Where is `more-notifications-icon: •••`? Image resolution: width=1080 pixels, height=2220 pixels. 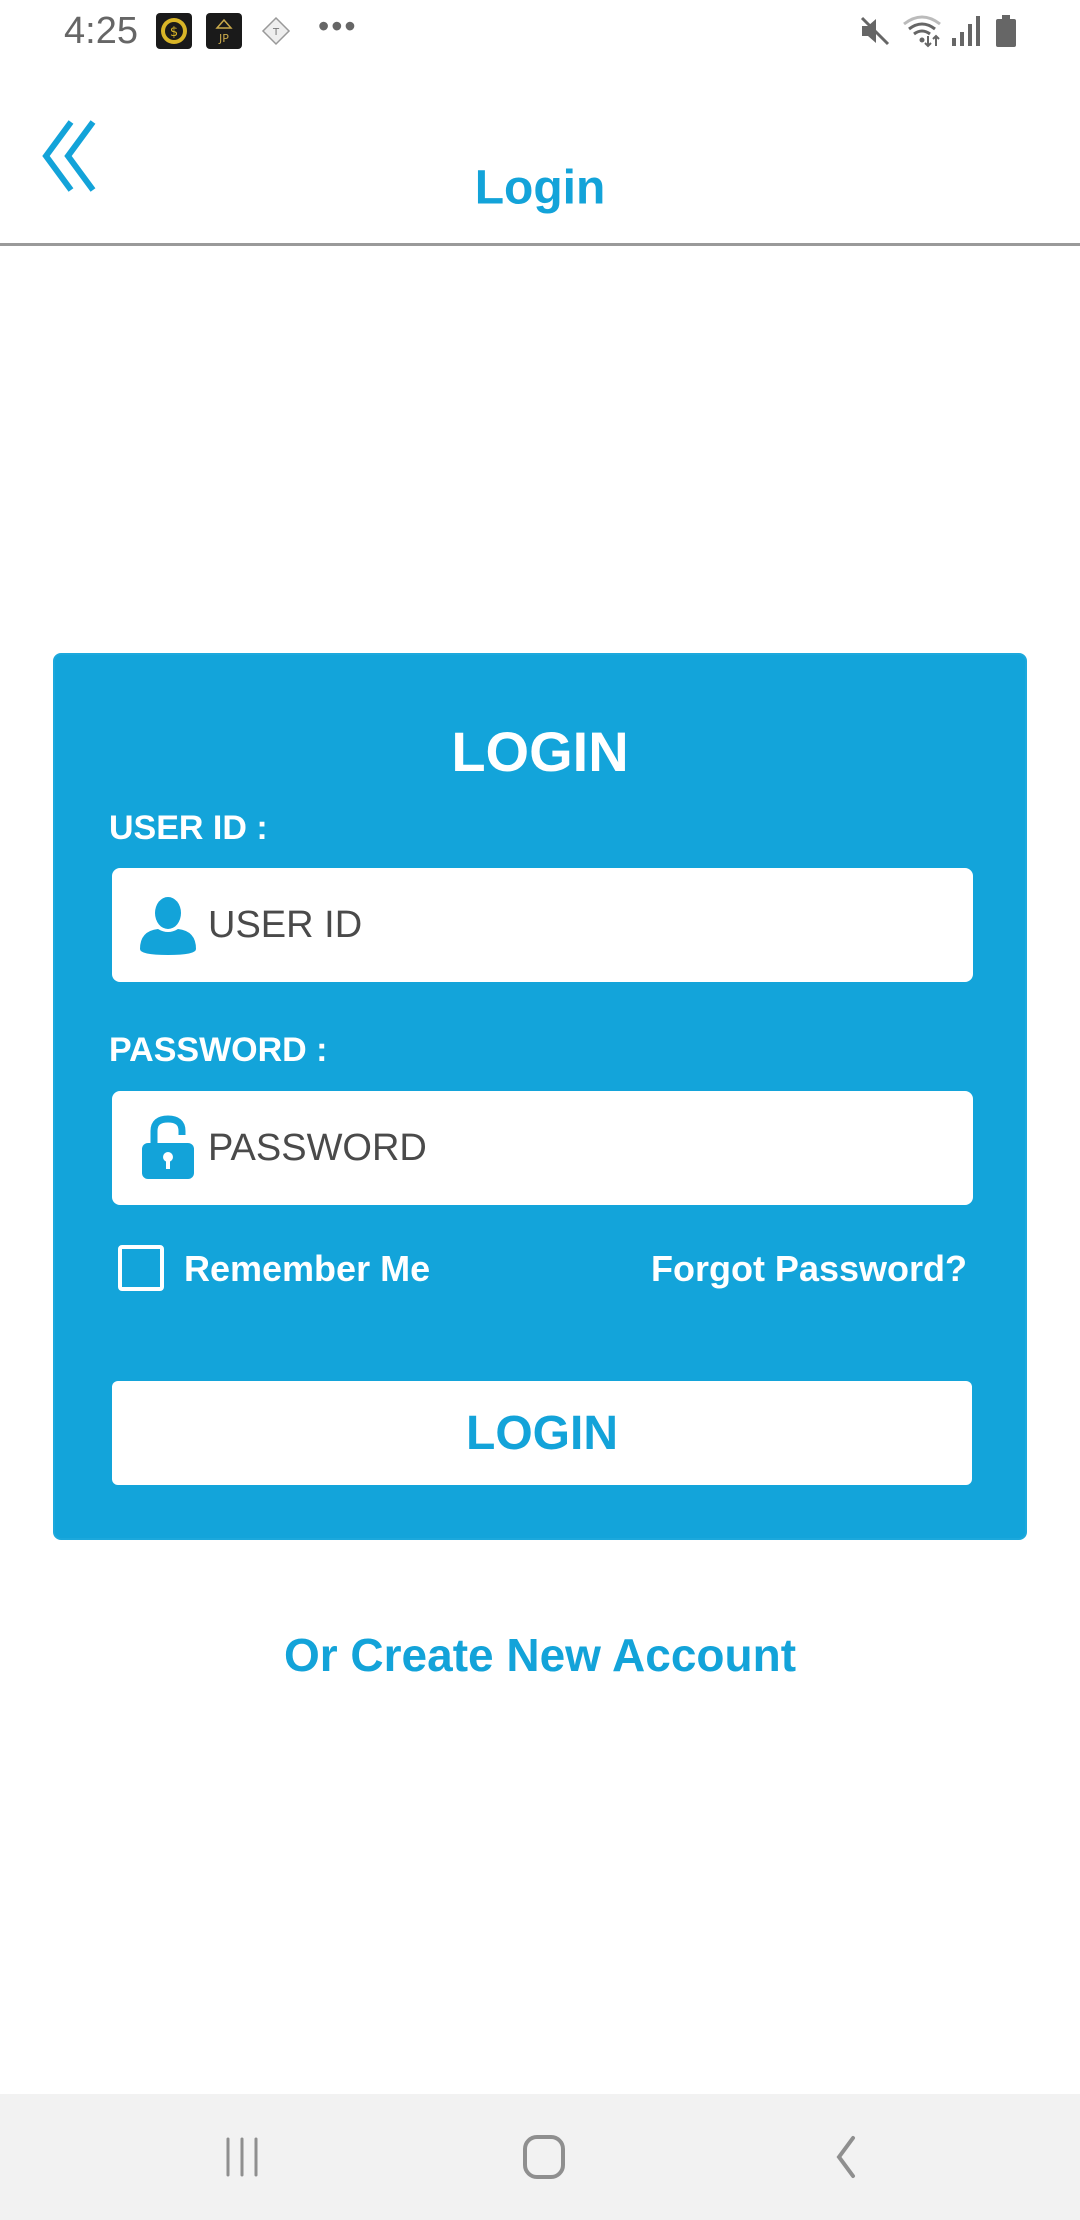 more-notifications-icon: ••• is located at coordinates (338, 26).